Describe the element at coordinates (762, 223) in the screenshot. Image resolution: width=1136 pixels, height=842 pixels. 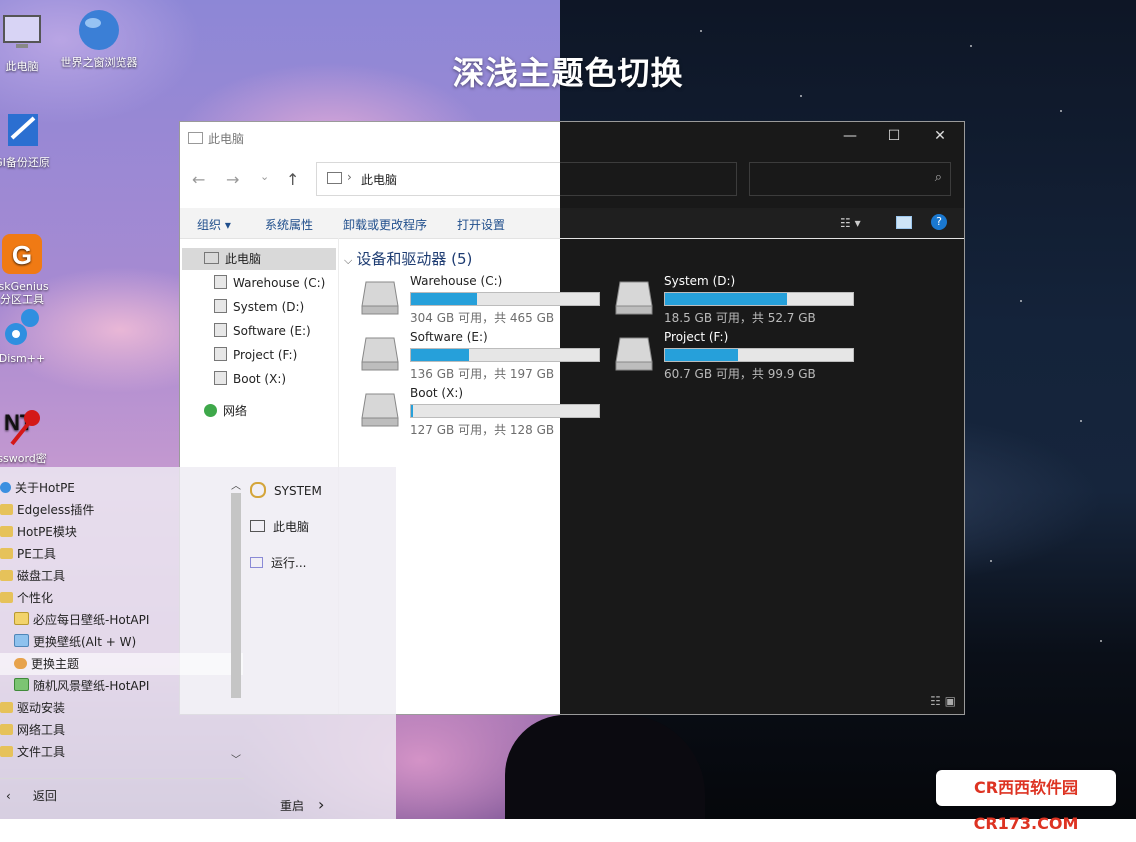
I see `command-bar-dark: ☷ ▾ ?` at that location.